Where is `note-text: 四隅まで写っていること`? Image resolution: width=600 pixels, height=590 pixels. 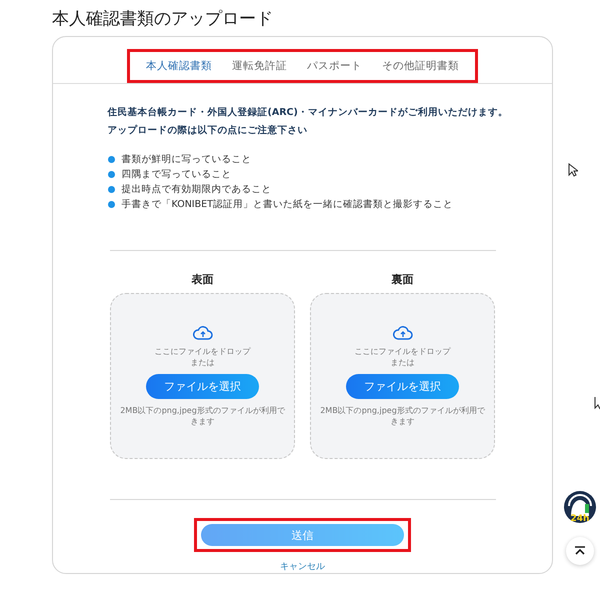
note-text: 四隅まで写っていること is located at coordinates (177, 175).